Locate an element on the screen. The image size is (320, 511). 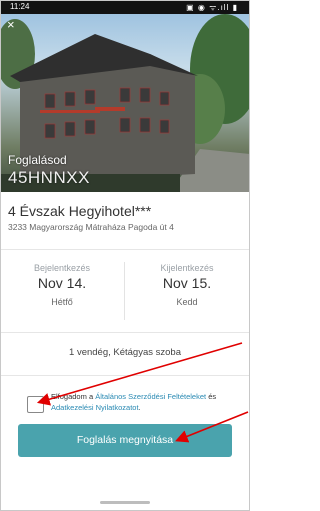
status-bar: 11:24 ▣ ◉ ᯤ.ıll ▮ is located at coordinates (125, 7).